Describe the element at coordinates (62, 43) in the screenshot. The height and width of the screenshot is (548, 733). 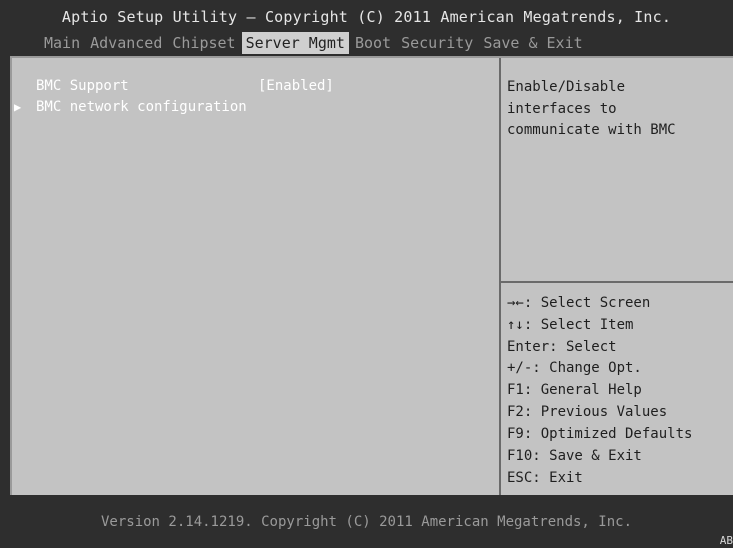
I see `tab-main: Main` at that location.